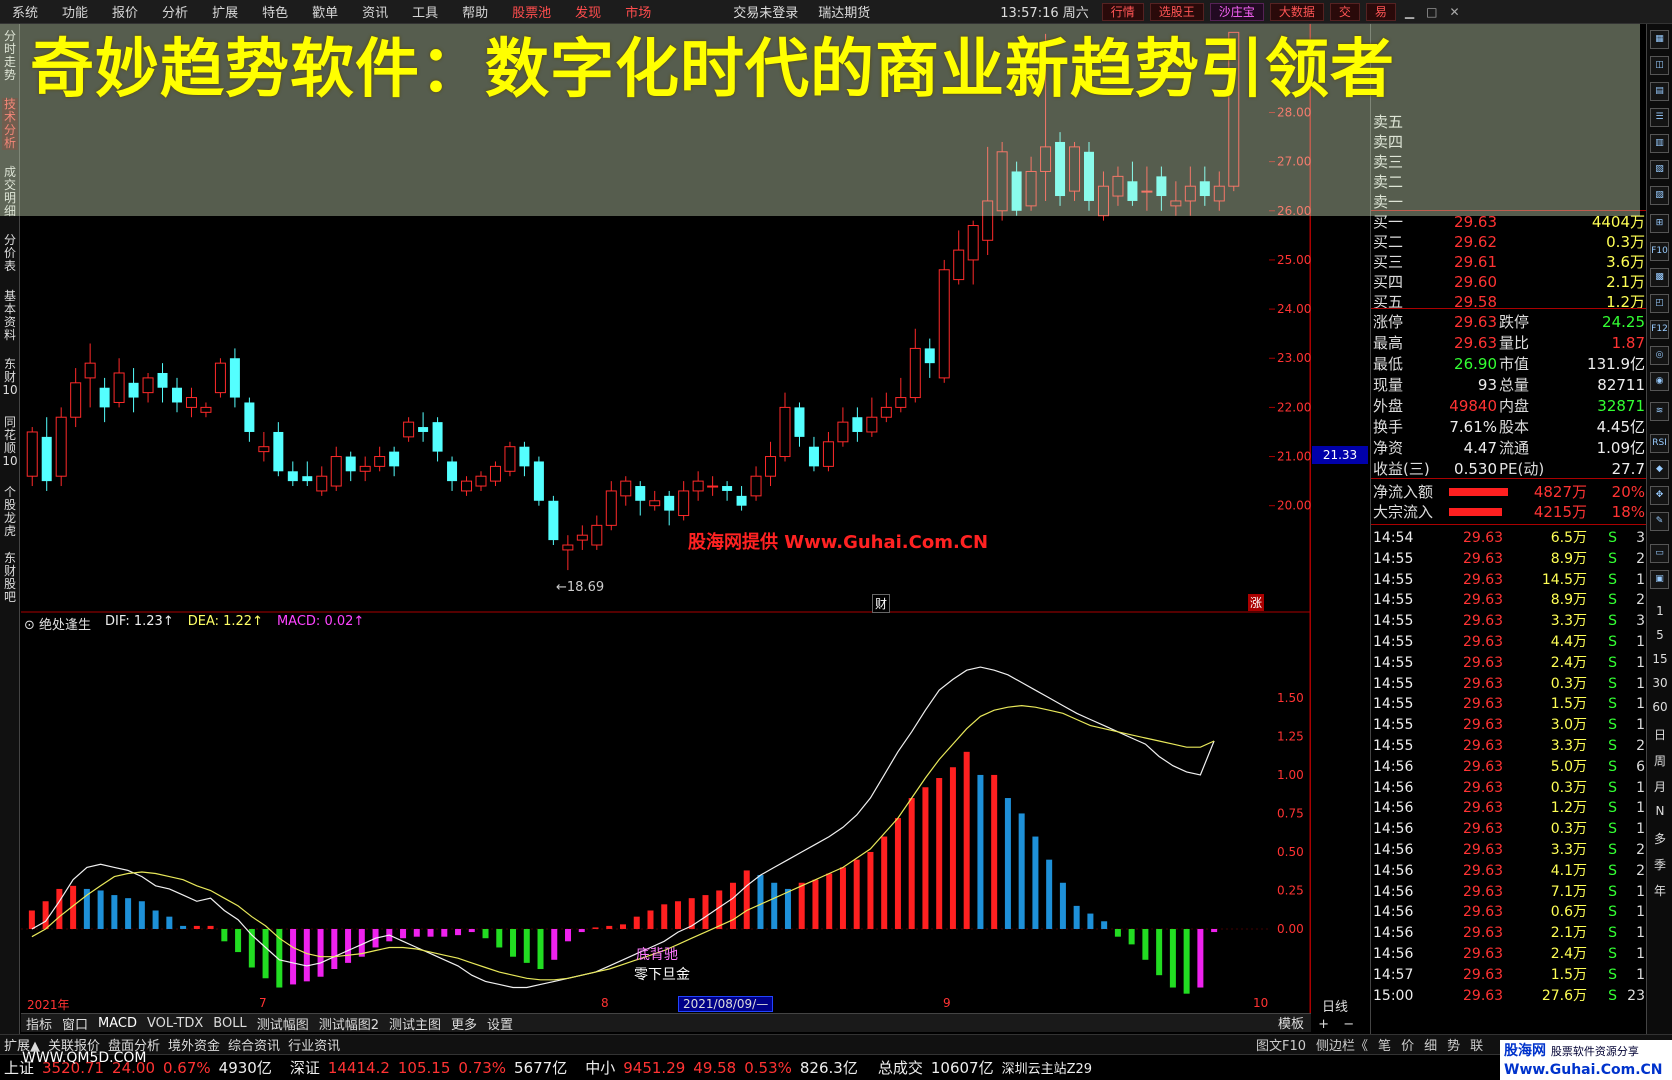 The image size is (1672, 1080). What do you see at coordinates (1659, 381) in the screenshot?
I see `tool-button-12: ◉` at bounding box center [1659, 381].